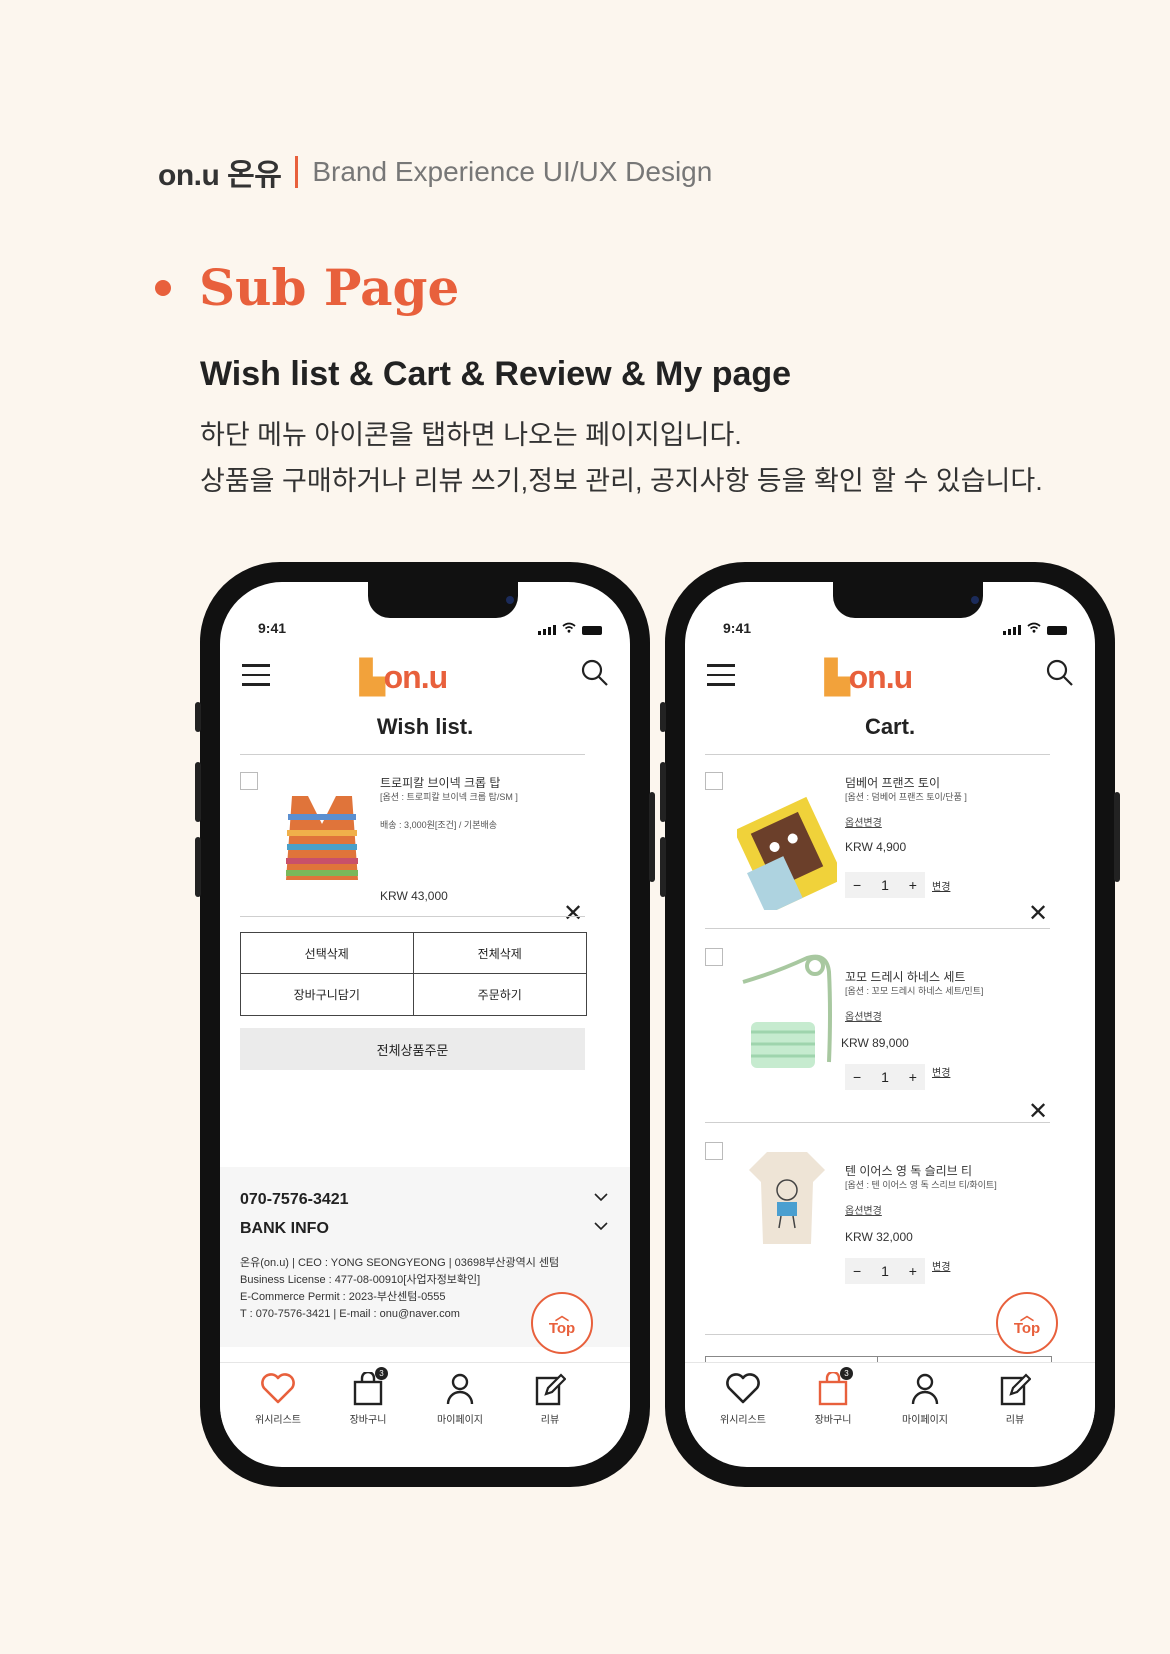 The image size is (1170, 1654). I want to click on footer-info-line: Business License : 477-08-00910[사업자정보확인], so click(360, 1280).